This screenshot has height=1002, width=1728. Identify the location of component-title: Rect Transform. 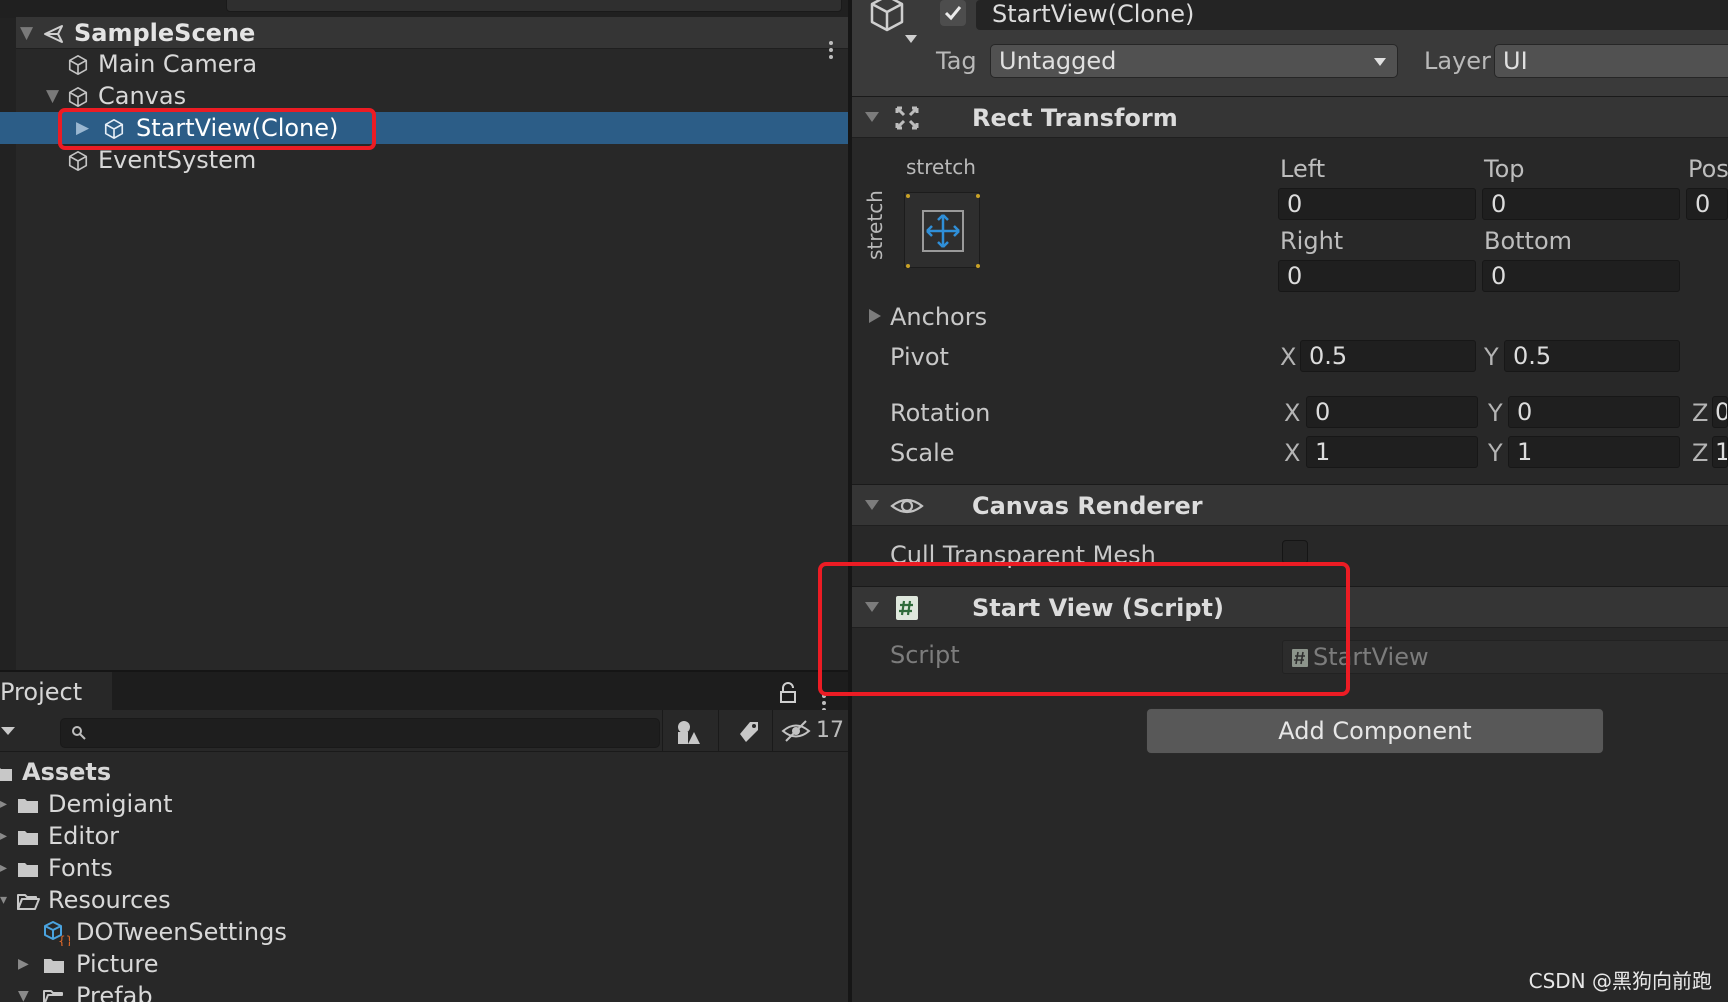
(1075, 118).